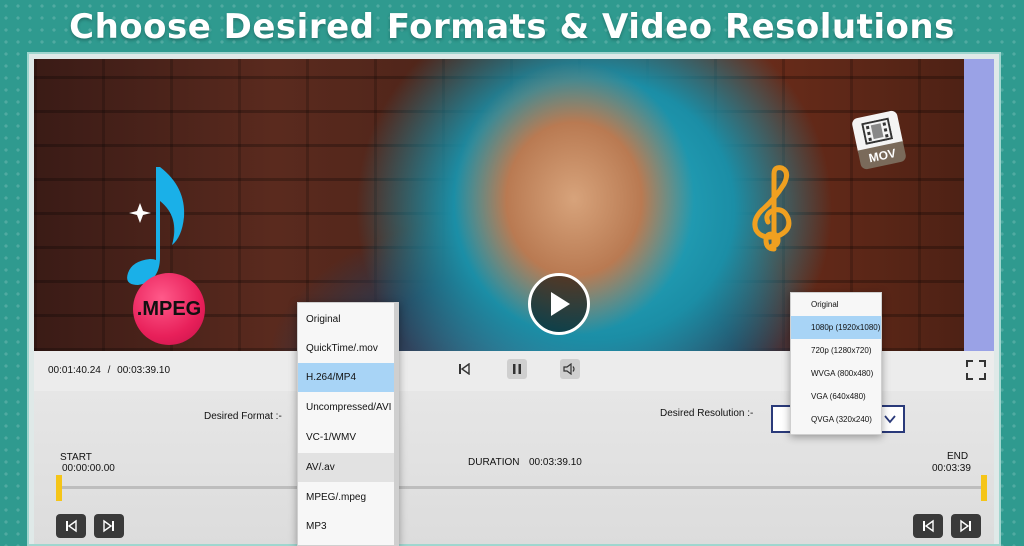 The image size is (1024, 546). Describe the element at coordinates (984, 488) in the screenshot. I see `end-trim-handle` at that location.